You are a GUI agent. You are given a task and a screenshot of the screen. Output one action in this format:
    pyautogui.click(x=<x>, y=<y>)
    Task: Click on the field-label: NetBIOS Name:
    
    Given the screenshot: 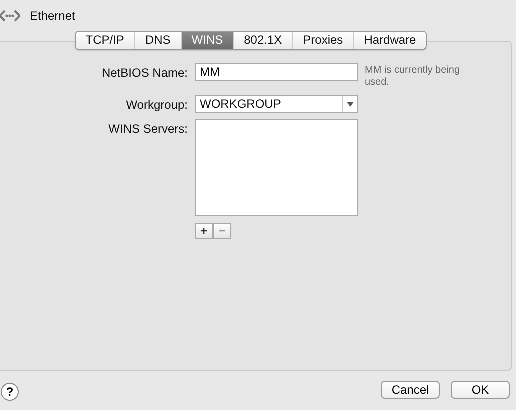 What is the action you would take?
    pyautogui.click(x=144, y=72)
    